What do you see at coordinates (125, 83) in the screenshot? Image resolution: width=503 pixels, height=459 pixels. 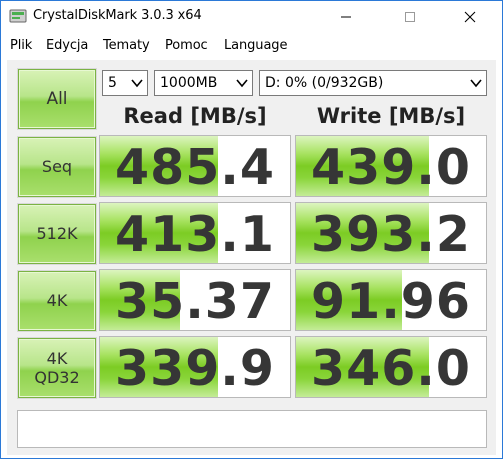 I see `runs-select: 5` at bounding box center [125, 83].